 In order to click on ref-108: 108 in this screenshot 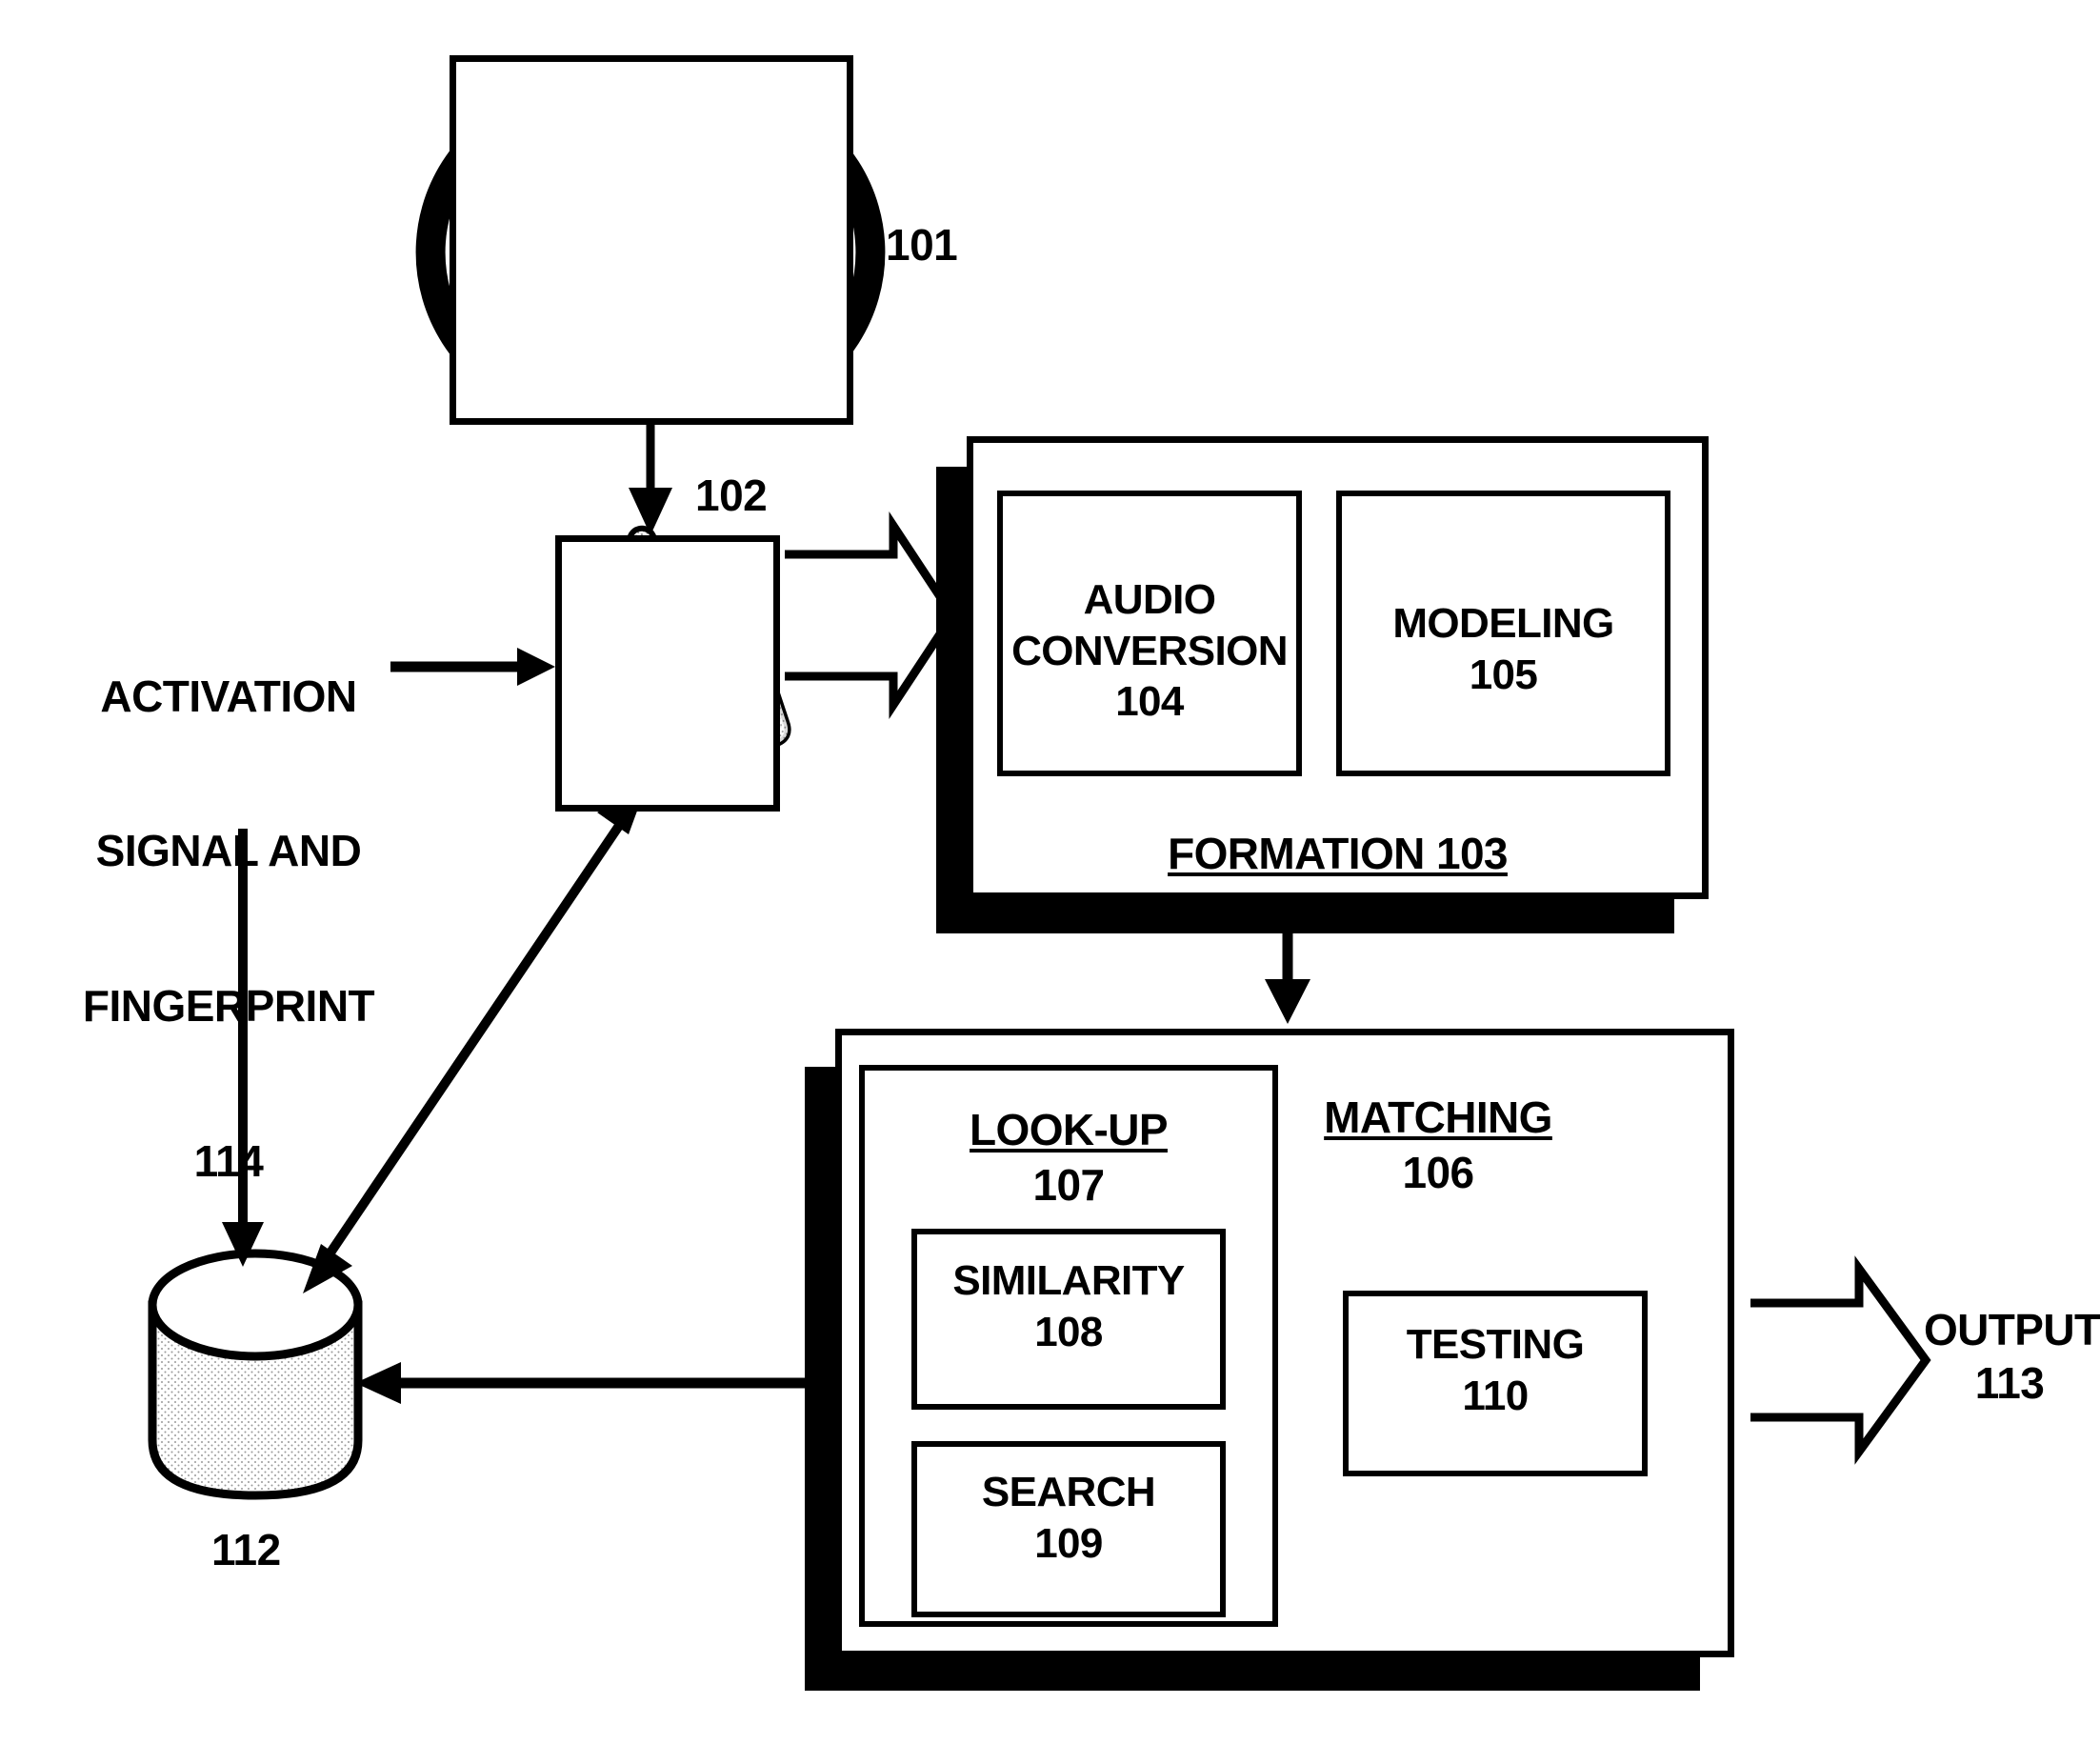, I will do `click(1068, 1331)`.